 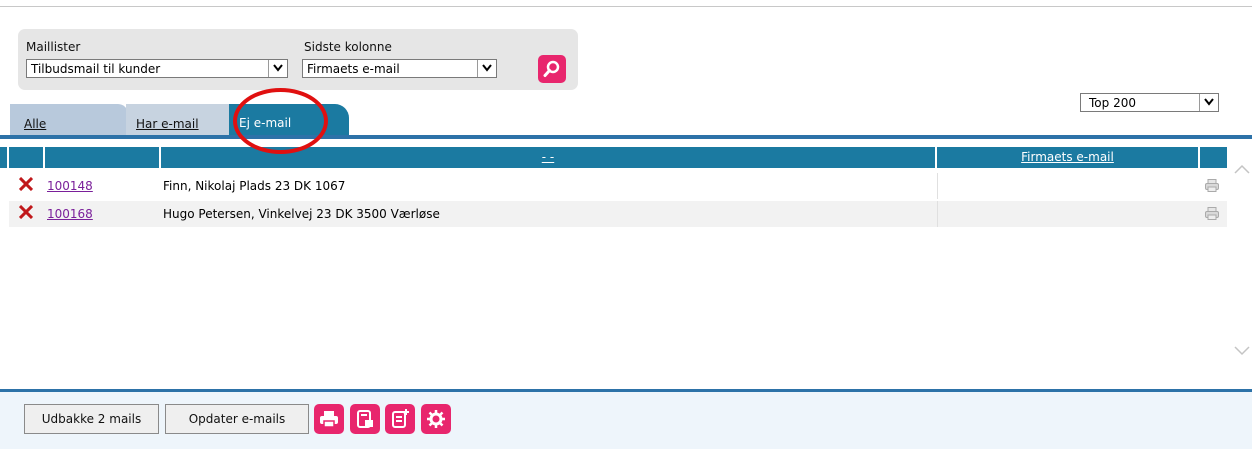 What do you see at coordinates (618, 186) in the screenshot?
I see `table-row: 100148 Finn, Nikolaj Plads 23 DK 1067` at bounding box center [618, 186].